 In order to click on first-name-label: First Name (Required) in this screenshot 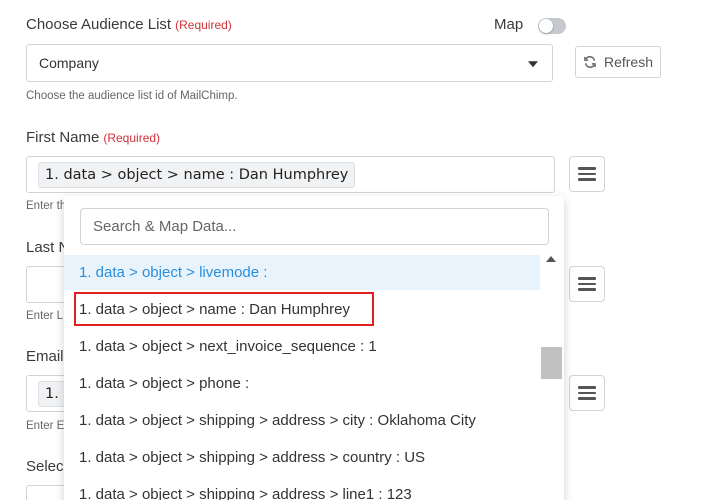, I will do `click(93, 137)`.